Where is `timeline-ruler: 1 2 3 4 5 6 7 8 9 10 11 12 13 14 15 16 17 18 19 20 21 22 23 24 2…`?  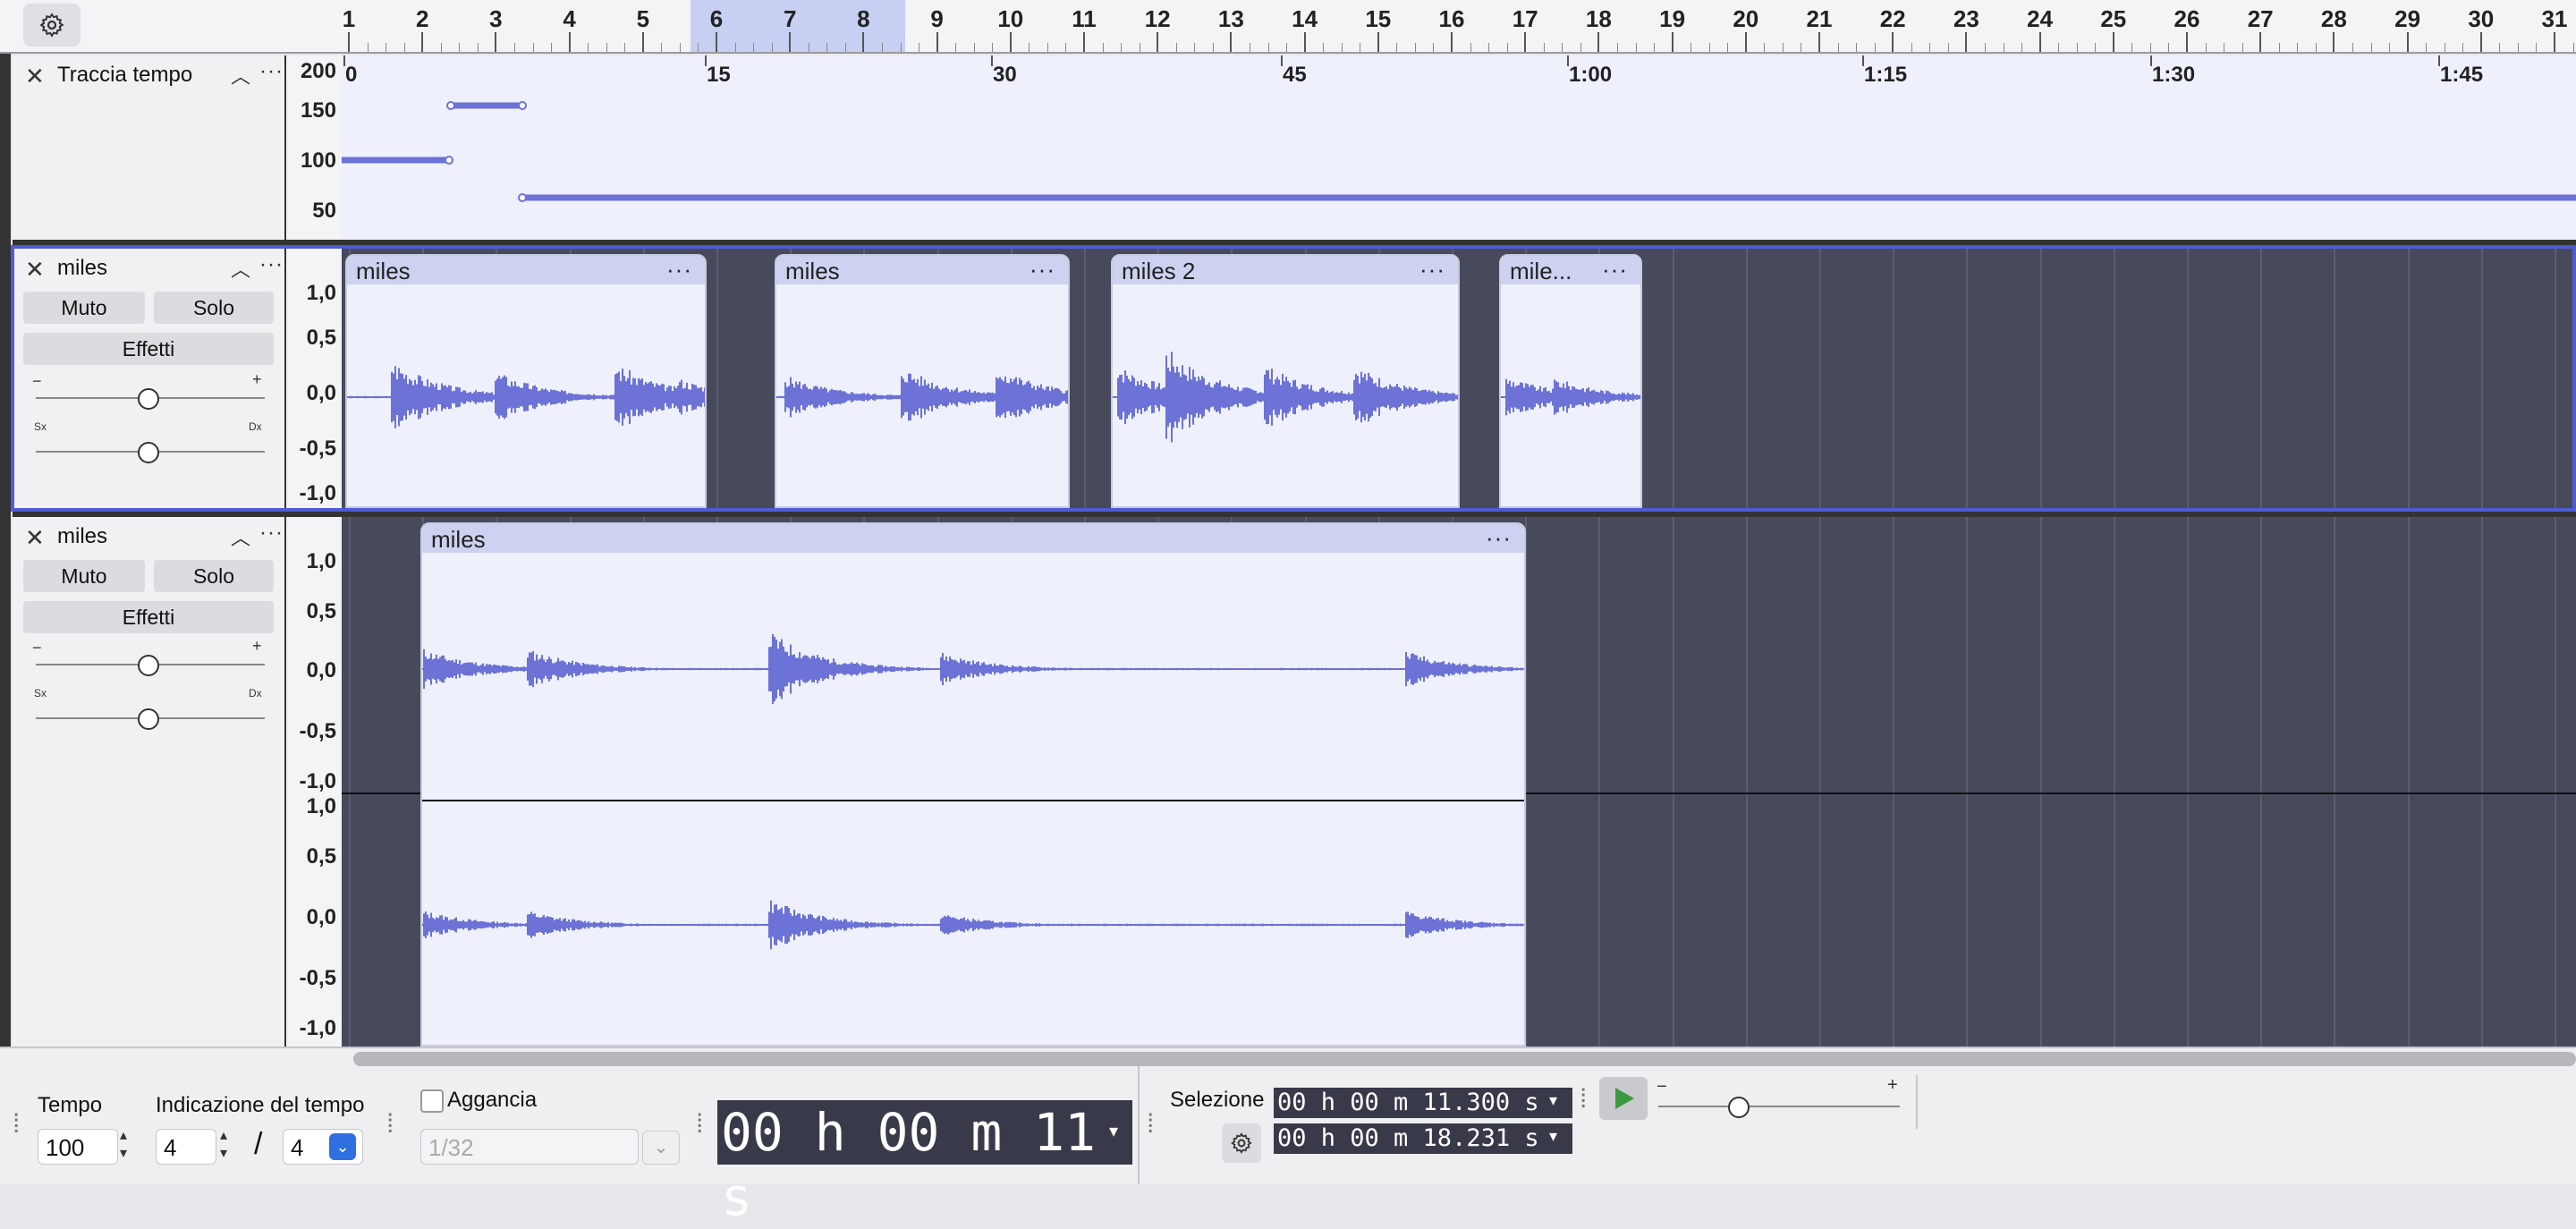
timeline-ruler: 1 2 3 4 5 6 7 8 9 10 11 12 13 14 15 16 17 18 19 20 21 22 23 24 2… is located at coordinates (1288, 27).